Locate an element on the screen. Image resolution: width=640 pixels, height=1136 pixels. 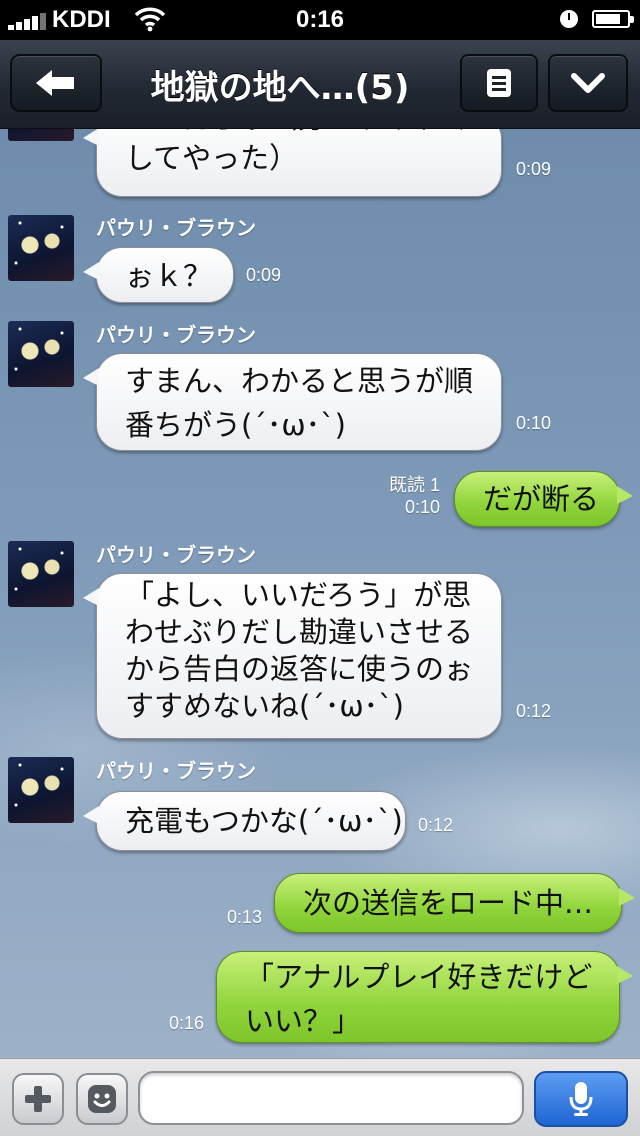
incoming-message-bubble: 充電もつかな(´･ω･`) is located at coordinates (244, 821).